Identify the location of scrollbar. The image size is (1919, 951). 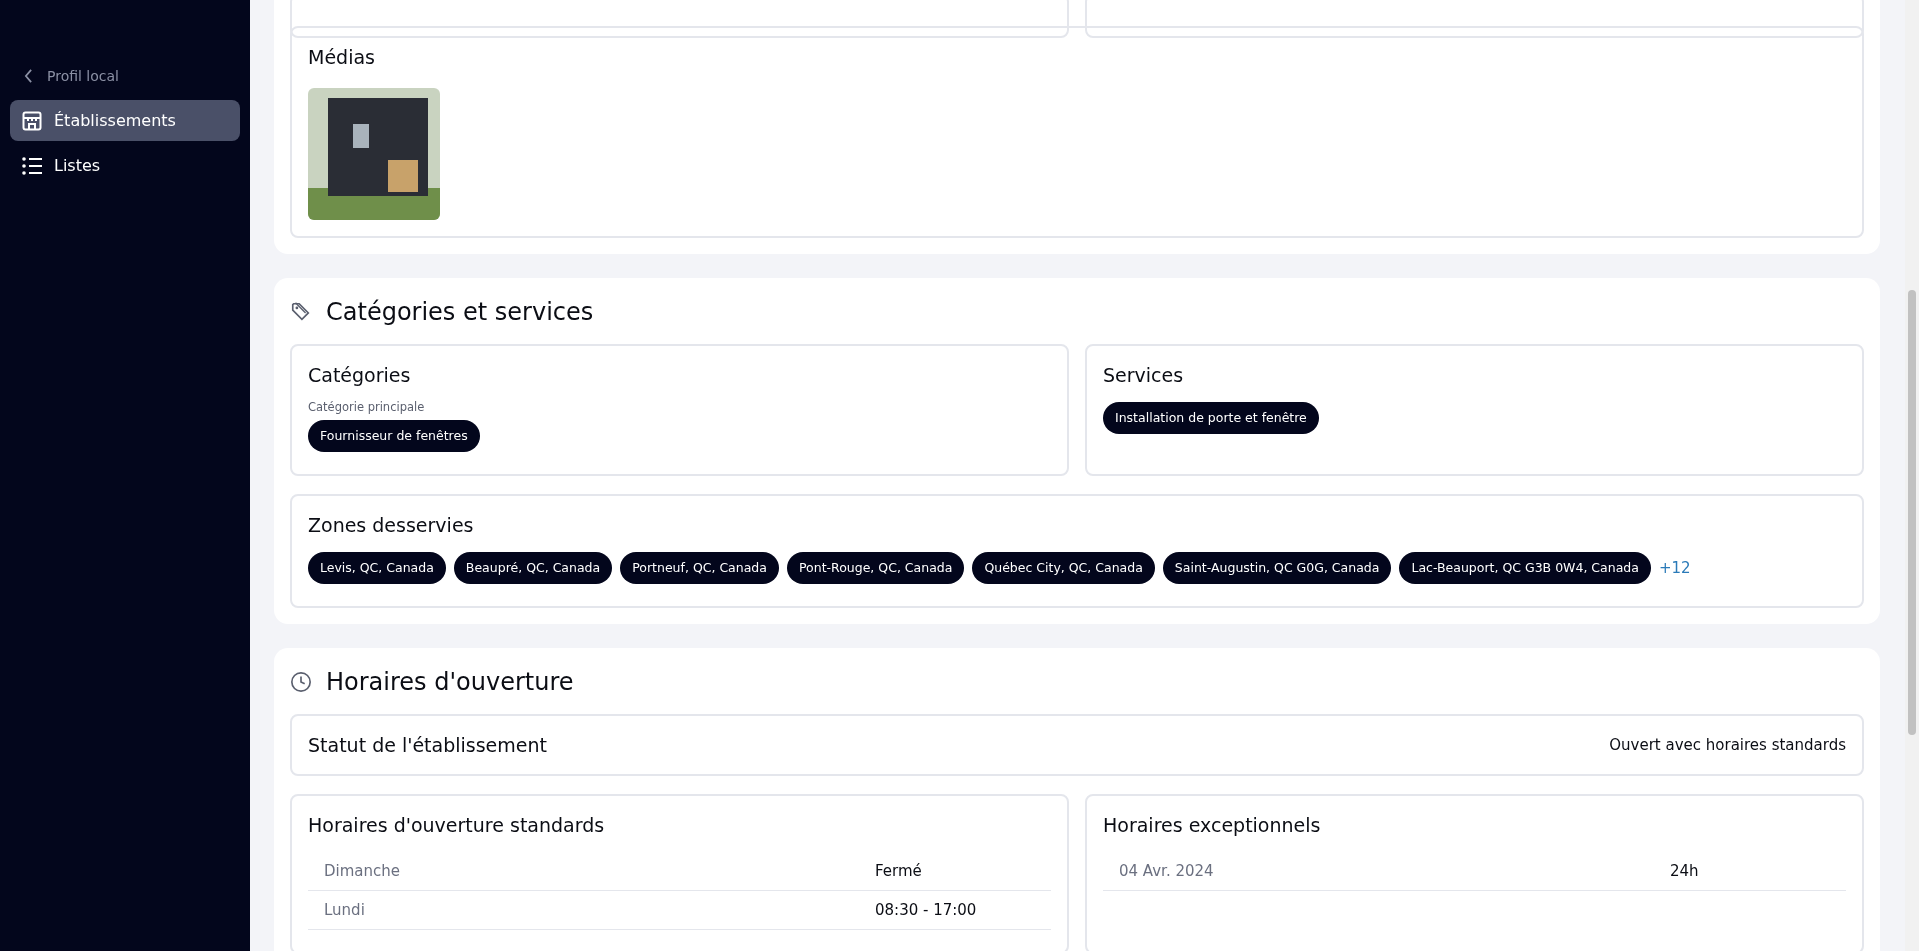
(1912, 475).